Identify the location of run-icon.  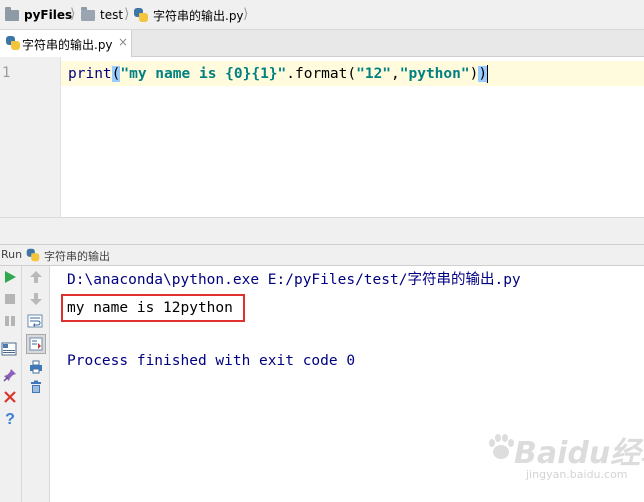
(10, 277).